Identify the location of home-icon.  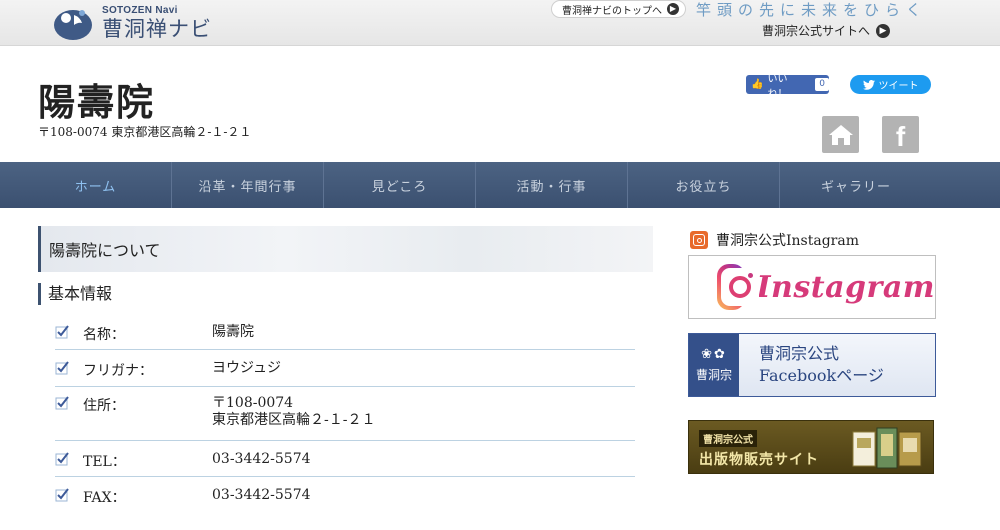
(840, 134).